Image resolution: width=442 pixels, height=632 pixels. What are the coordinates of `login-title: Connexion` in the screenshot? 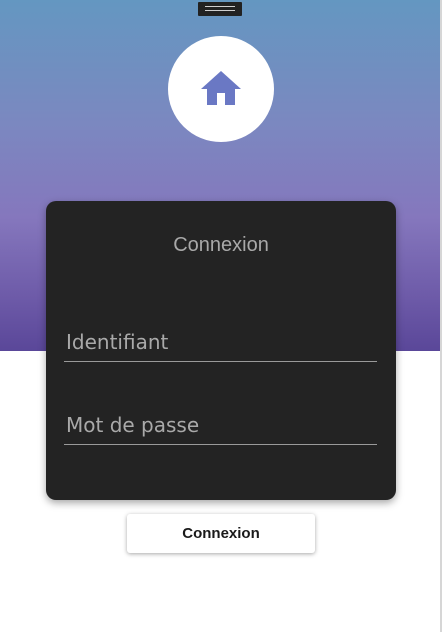 It's located at (221, 245).